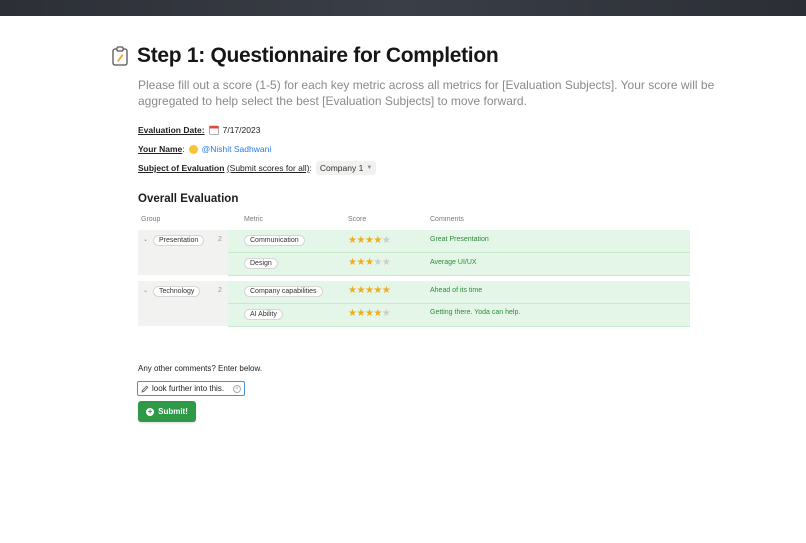 The height and width of the screenshot is (543, 806). Describe the element at coordinates (369, 168) in the screenshot. I see `chevron-down-icon: ▼` at that location.